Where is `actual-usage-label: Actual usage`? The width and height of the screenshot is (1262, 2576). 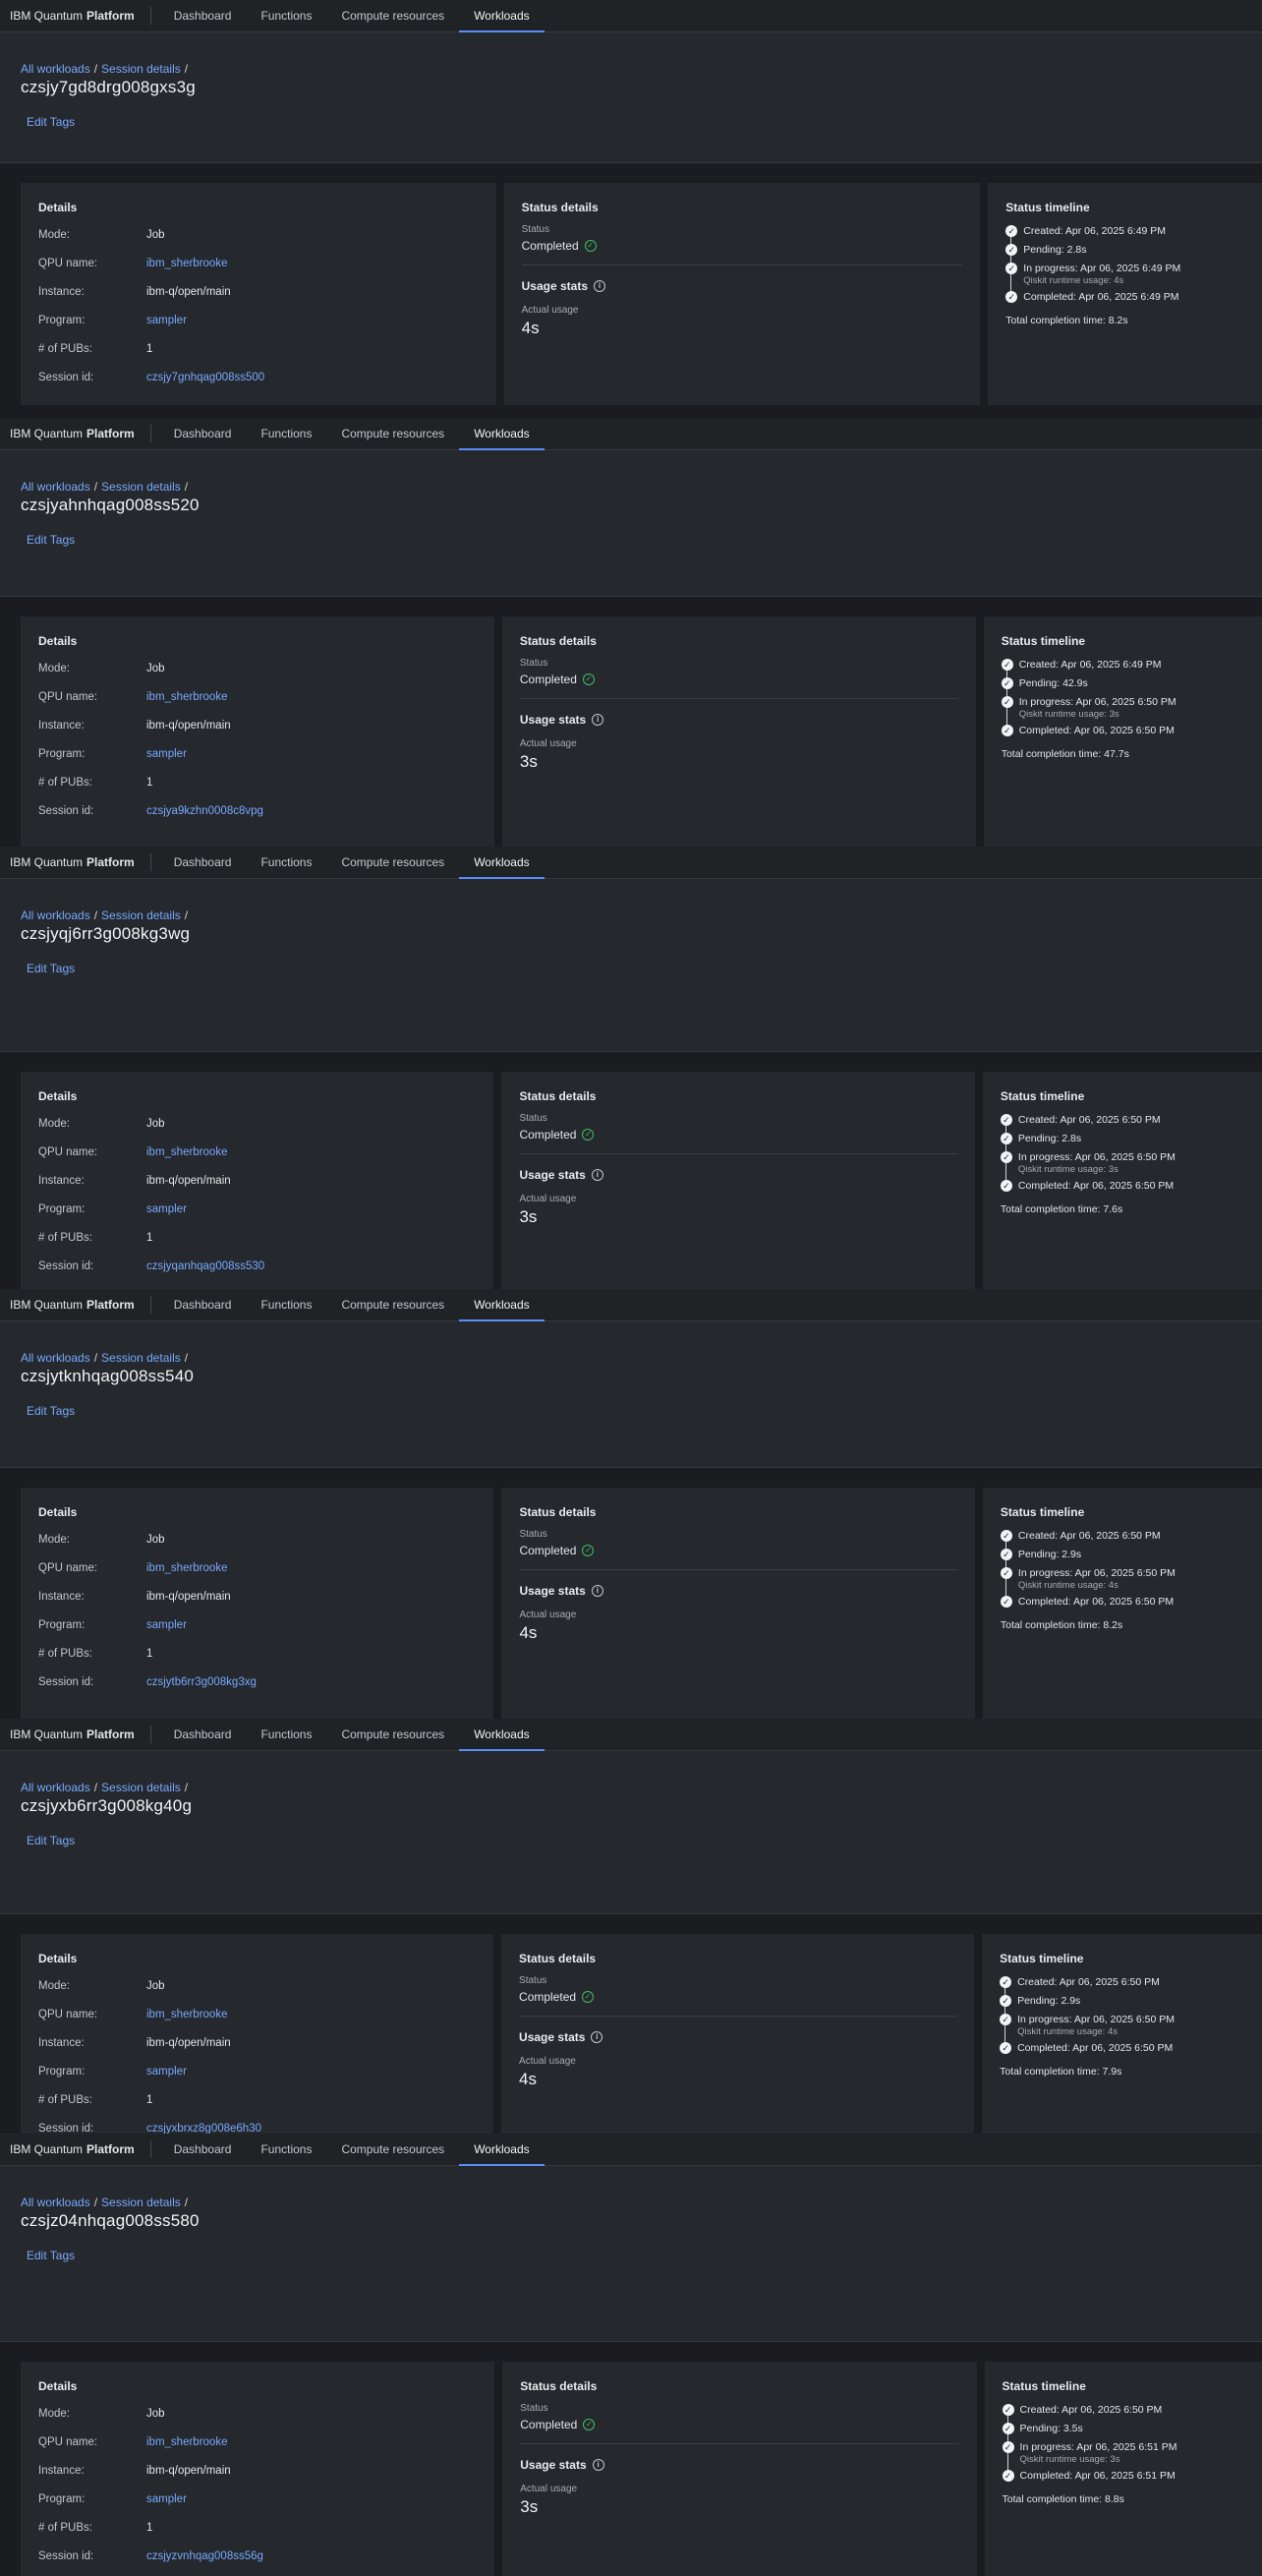 actual-usage-label: Actual usage is located at coordinates (549, 2489).